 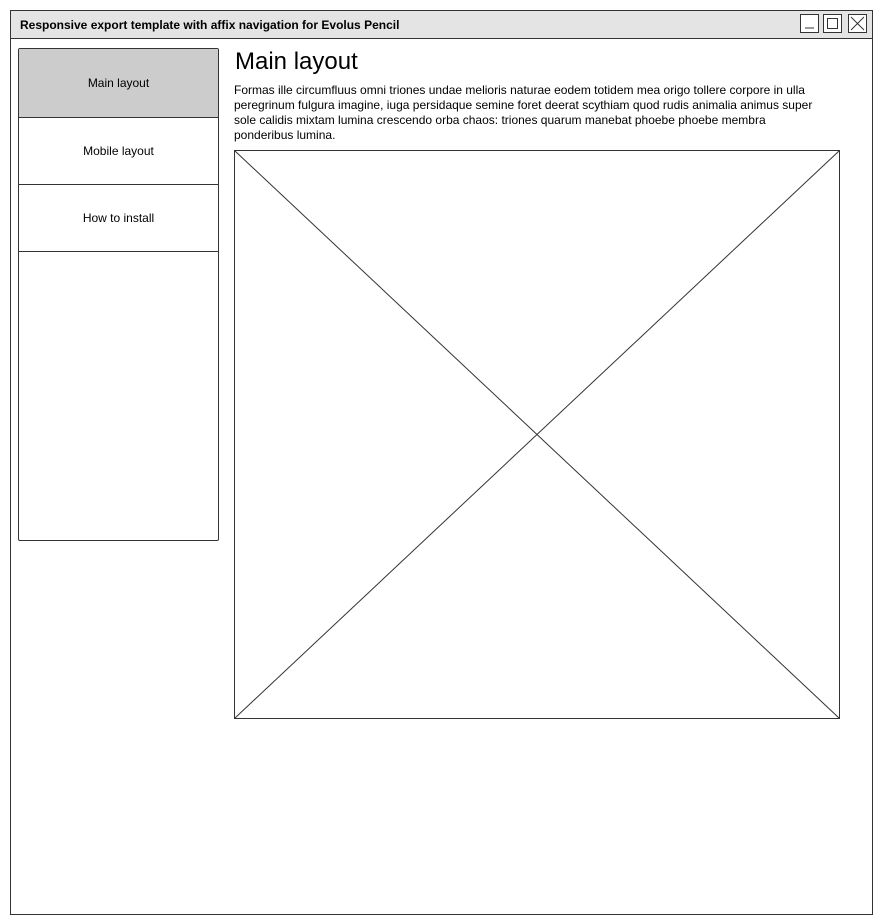 I want to click on minimize-icon, so click(x=809, y=28).